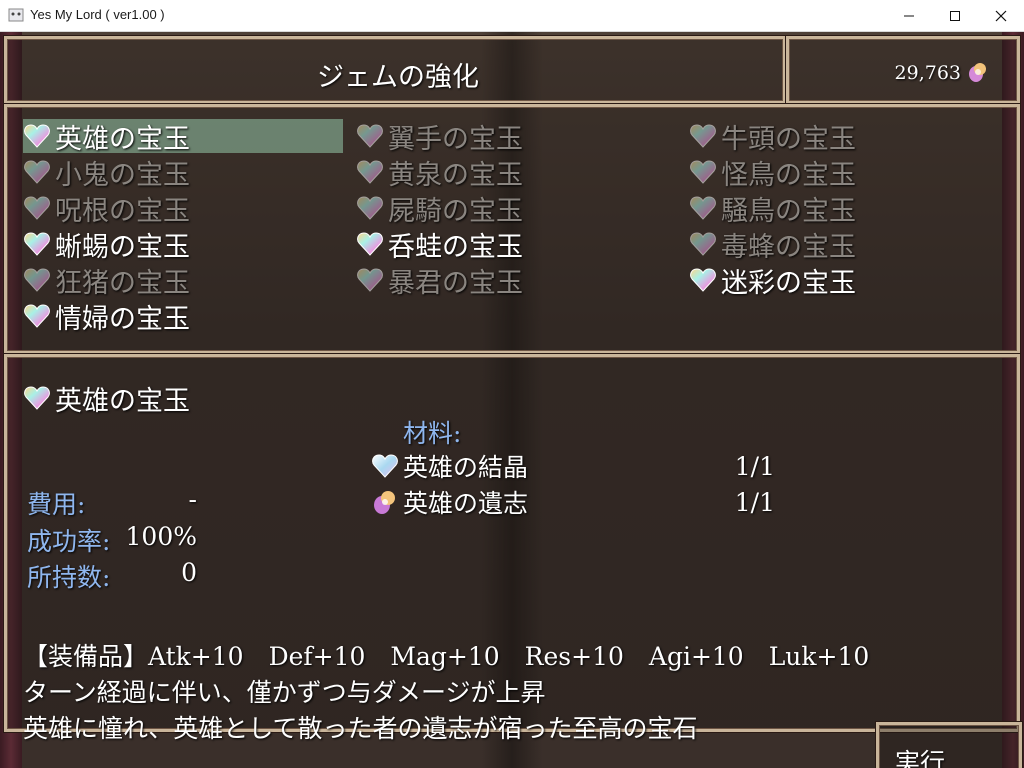  What do you see at coordinates (192, 499) in the screenshot?
I see `cost-value: -` at bounding box center [192, 499].